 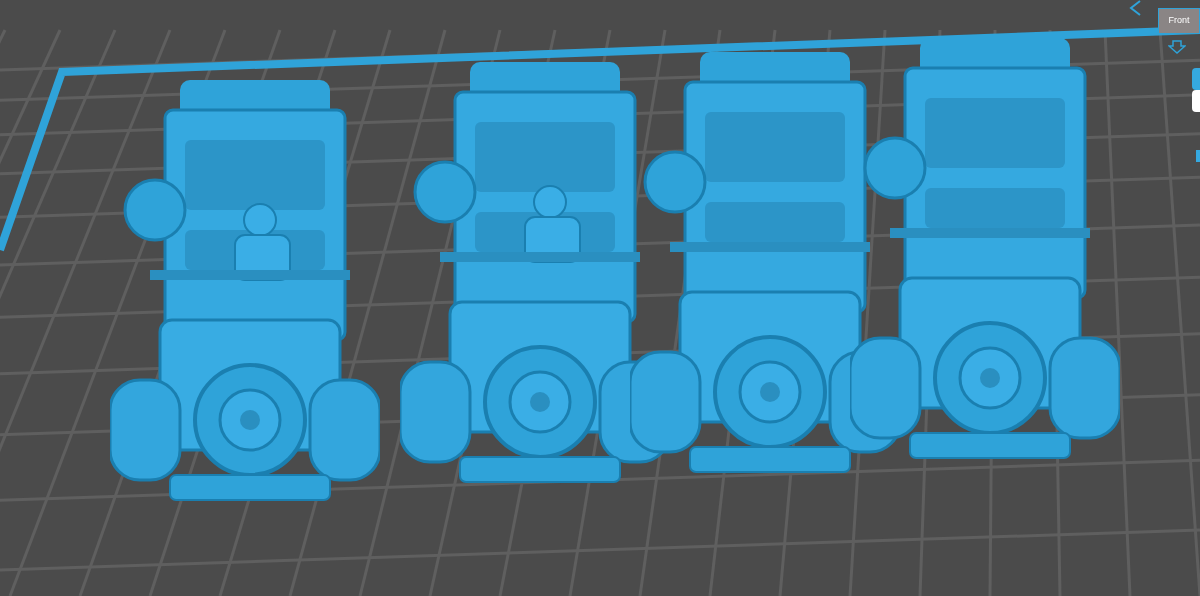 What do you see at coordinates (1177, 47) in the screenshot?
I see `down-arrow-icon` at bounding box center [1177, 47].